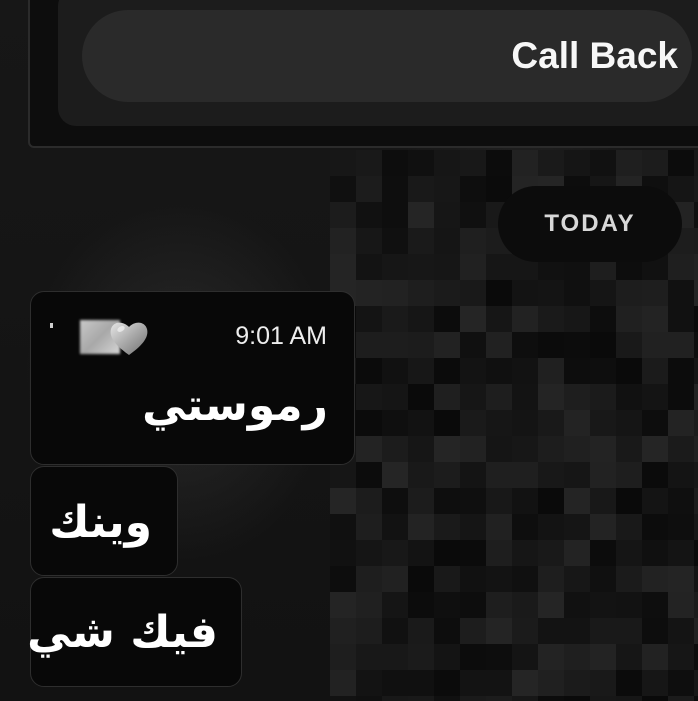  Describe the element at coordinates (192, 378) in the screenshot. I see `message-bubble` at that location.